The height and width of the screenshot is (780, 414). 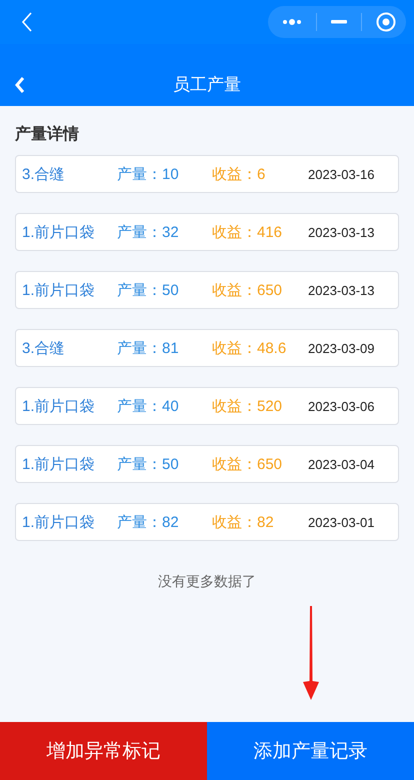 What do you see at coordinates (207, 522) in the screenshot?
I see `record-card: 1.前片口袋 产量：82 收益：82 2023-03-01` at bounding box center [207, 522].